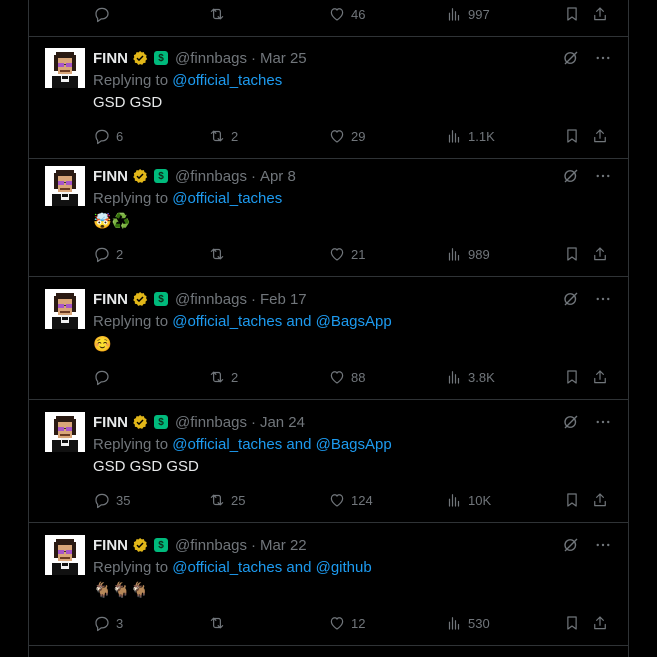 The width and height of the screenshot is (657, 657). What do you see at coordinates (467, 14) in the screenshot?
I see `views-button: 997` at bounding box center [467, 14].